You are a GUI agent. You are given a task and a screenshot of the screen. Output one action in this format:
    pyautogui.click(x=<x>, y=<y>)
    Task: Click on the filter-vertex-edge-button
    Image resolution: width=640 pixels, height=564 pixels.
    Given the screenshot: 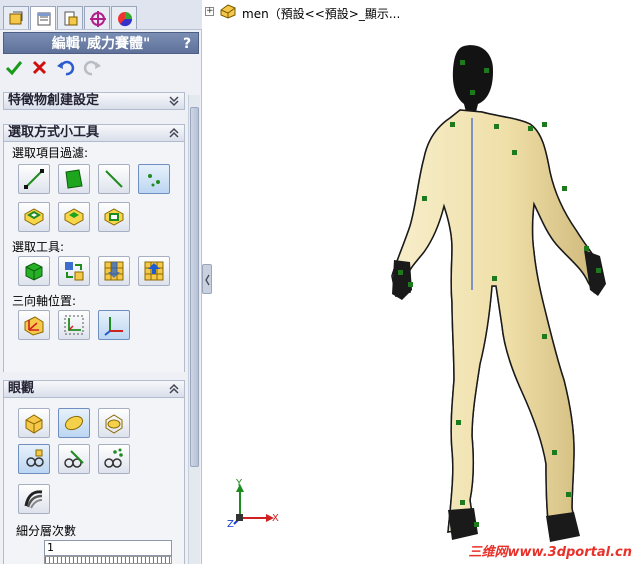 What is the action you would take?
    pyautogui.click(x=34, y=179)
    